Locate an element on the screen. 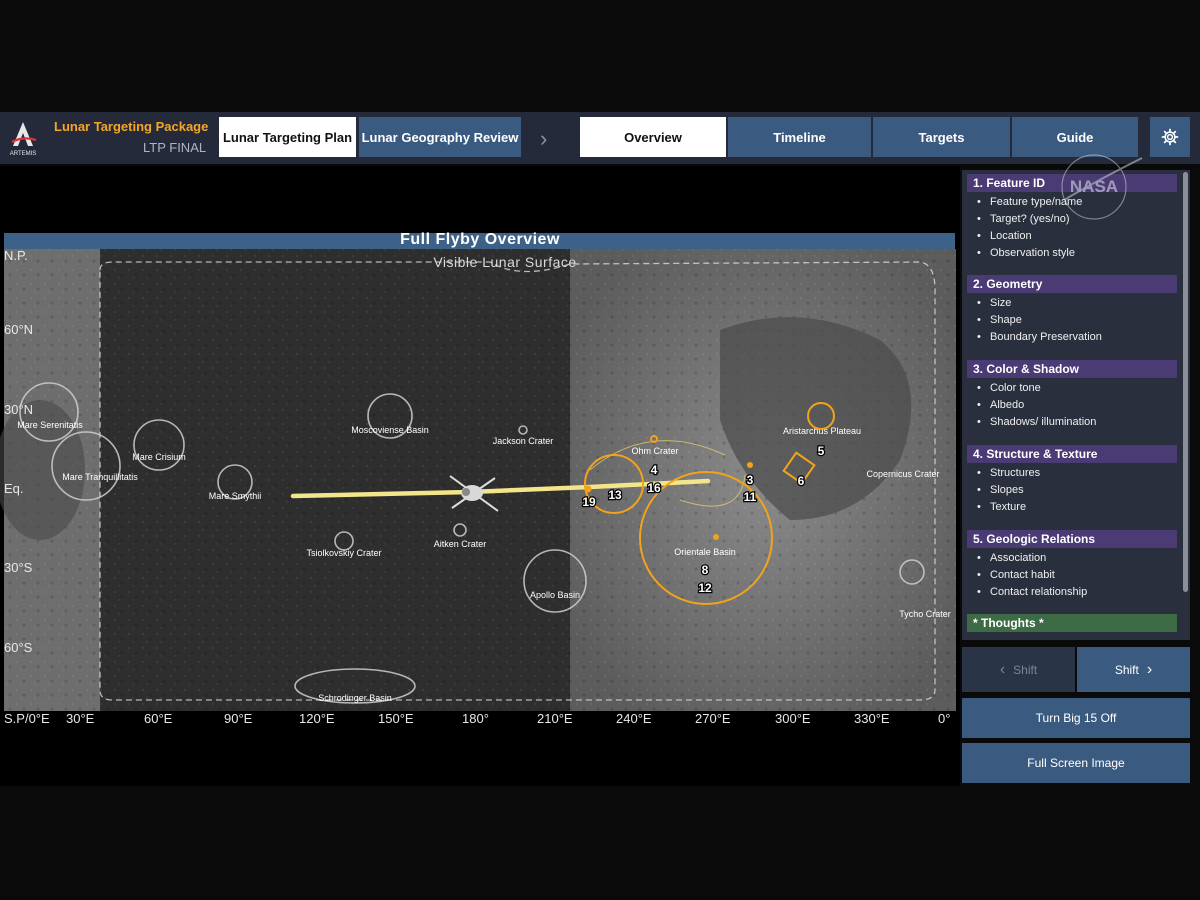 The image size is (1200, 900). gear-icon is located at coordinates (1170, 137).